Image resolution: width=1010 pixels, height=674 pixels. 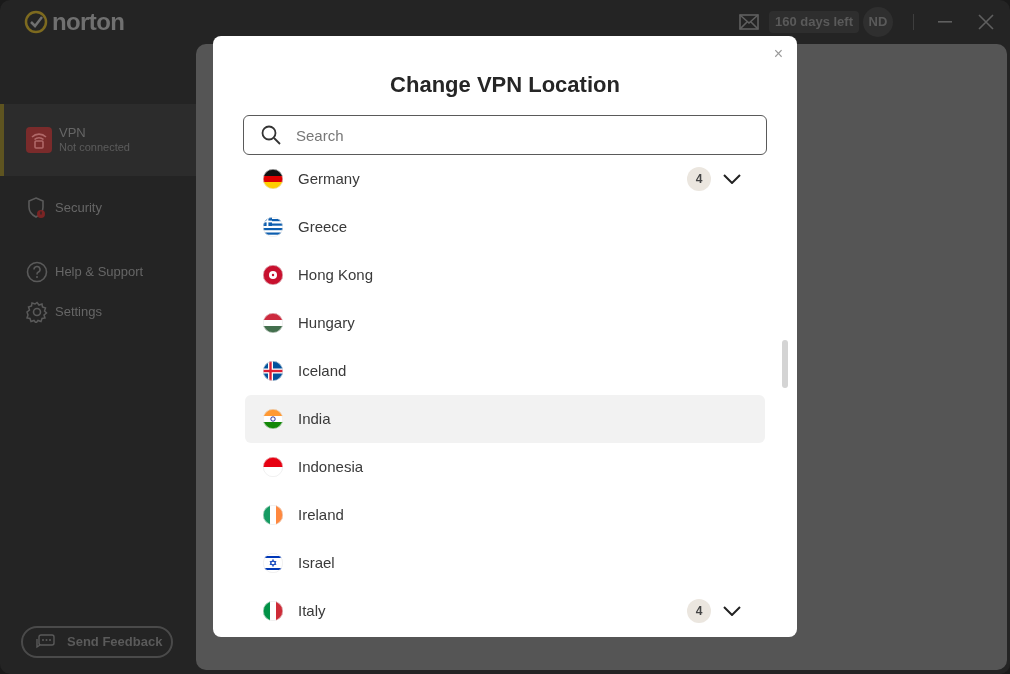 I want to click on mail-icon, so click(x=748, y=22).